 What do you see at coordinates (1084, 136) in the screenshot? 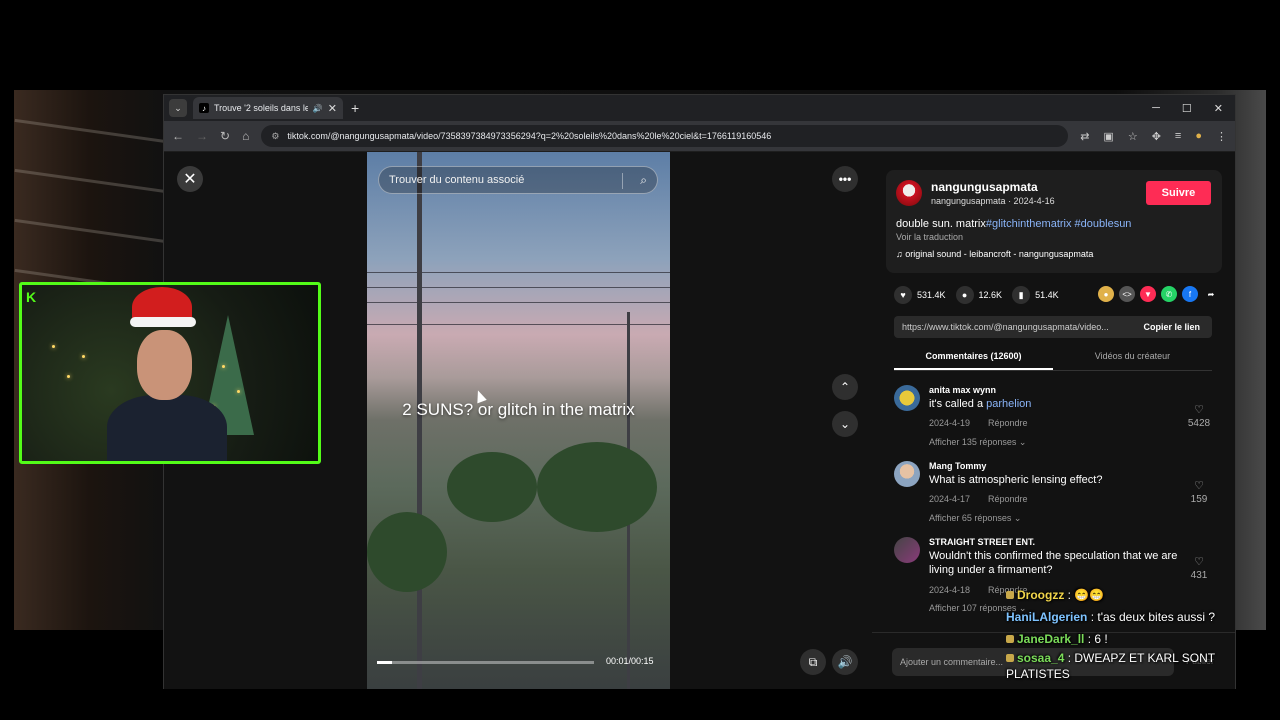
I see `translate-icon: ⇄` at bounding box center [1084, 136].